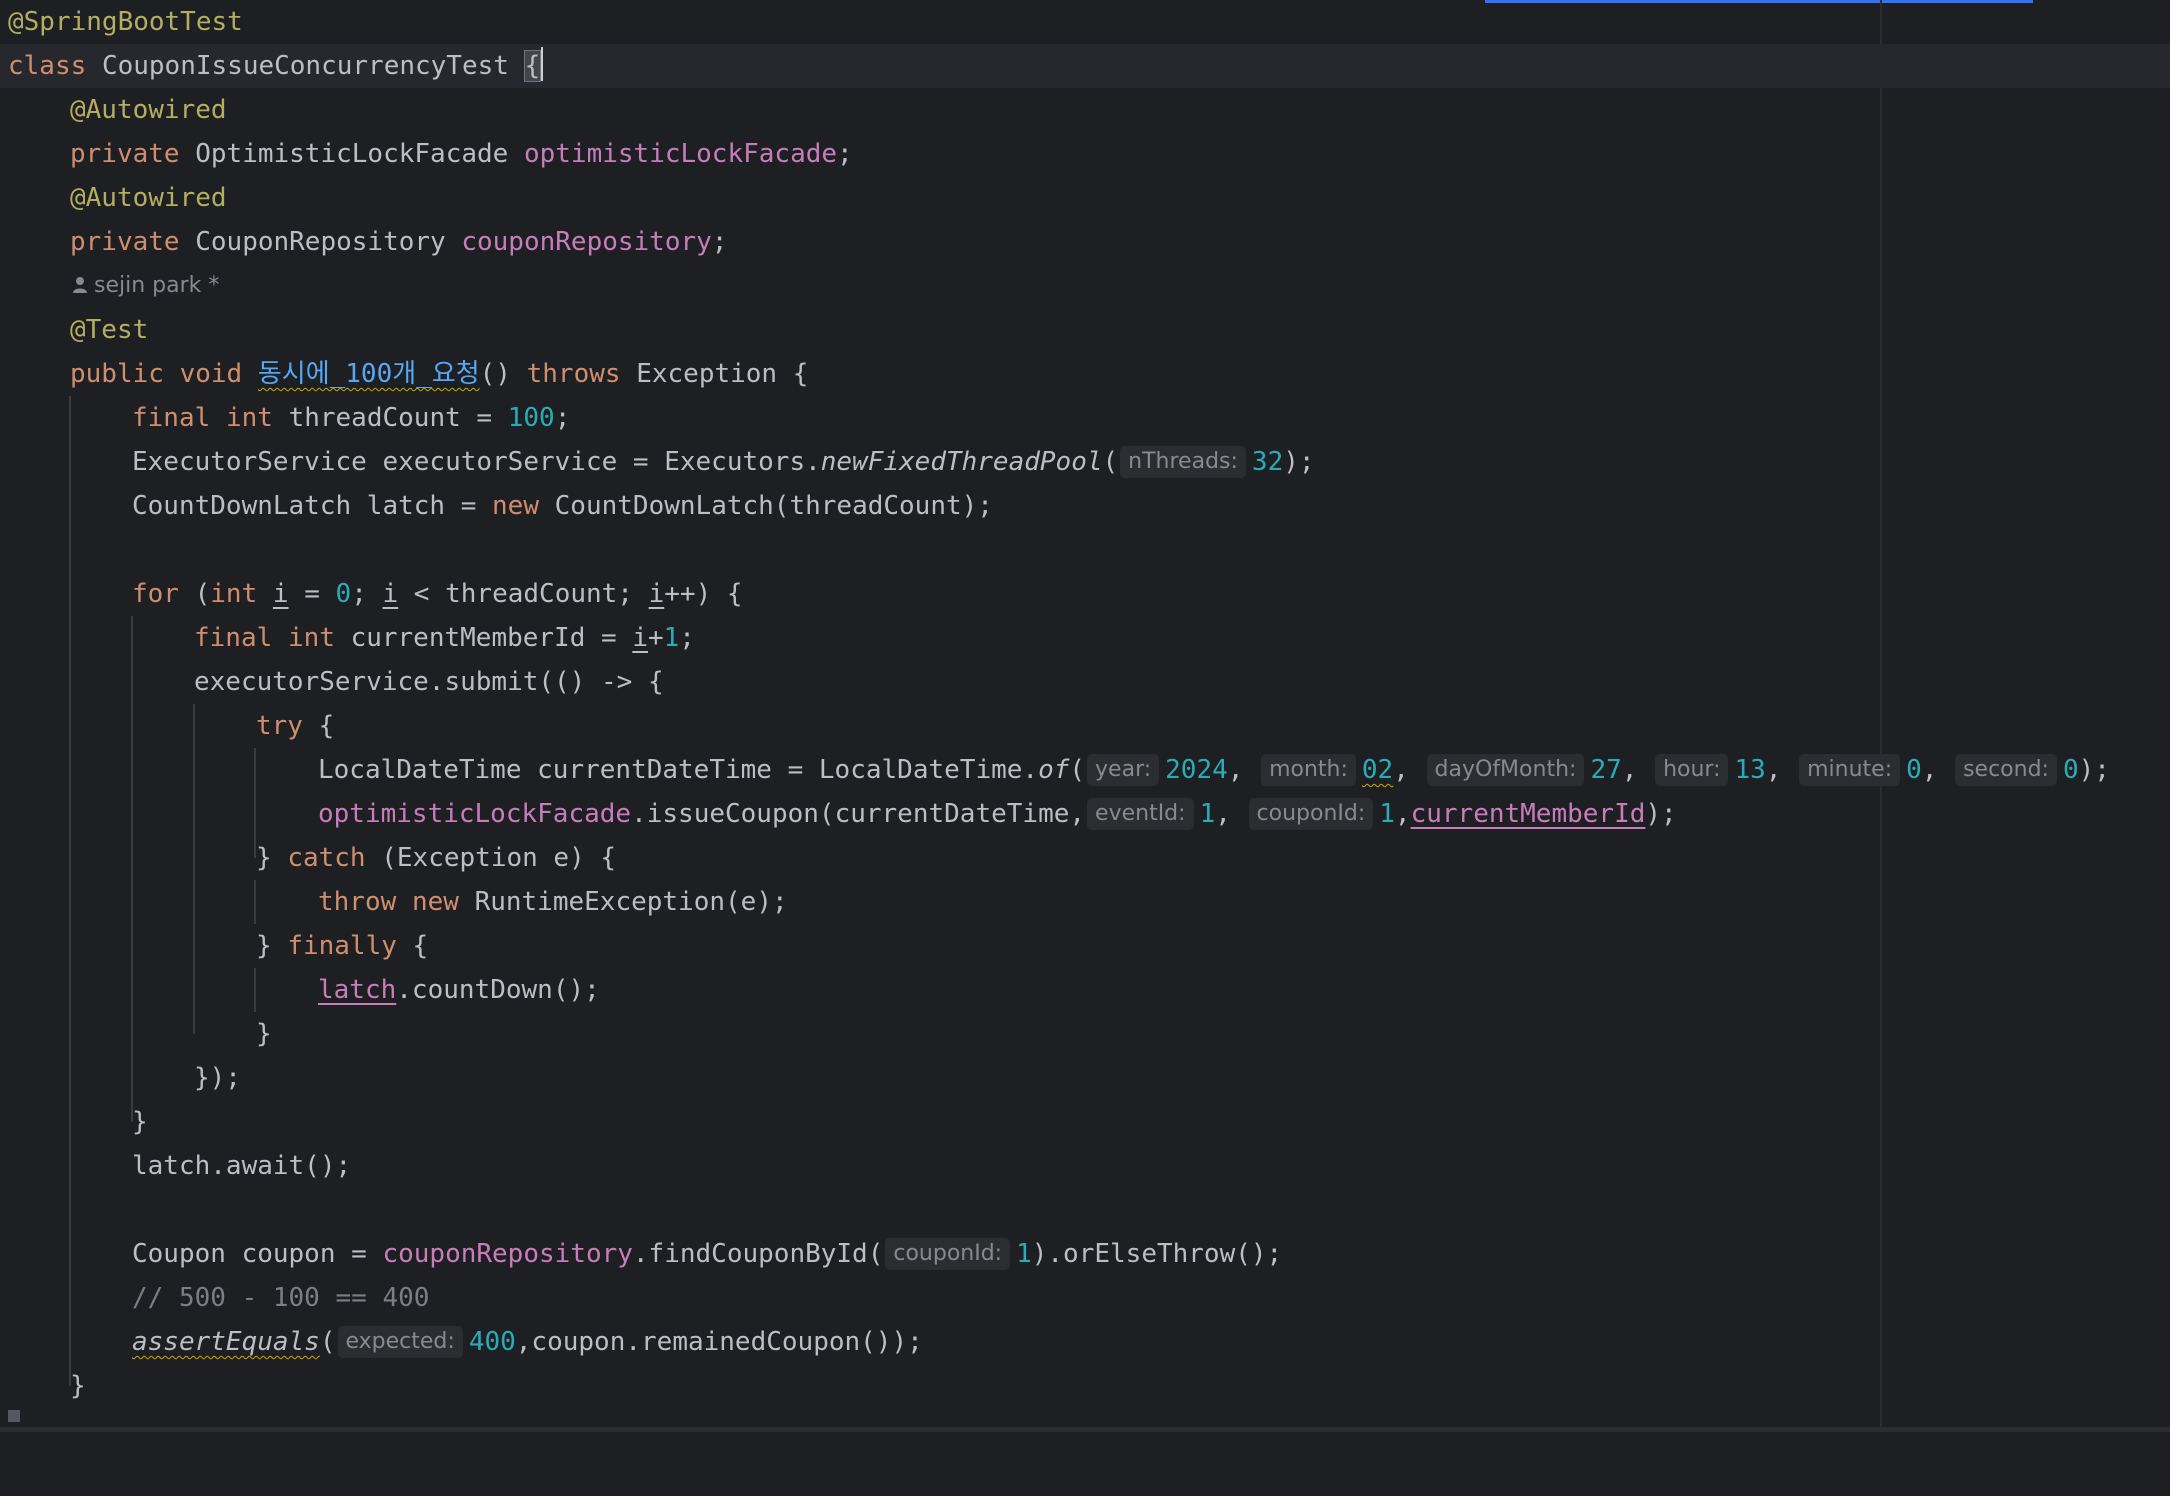 The width and height of the screenshot is (2170, 1496). I want to click on parameter-hint: couponId:, so click(1311, 814).